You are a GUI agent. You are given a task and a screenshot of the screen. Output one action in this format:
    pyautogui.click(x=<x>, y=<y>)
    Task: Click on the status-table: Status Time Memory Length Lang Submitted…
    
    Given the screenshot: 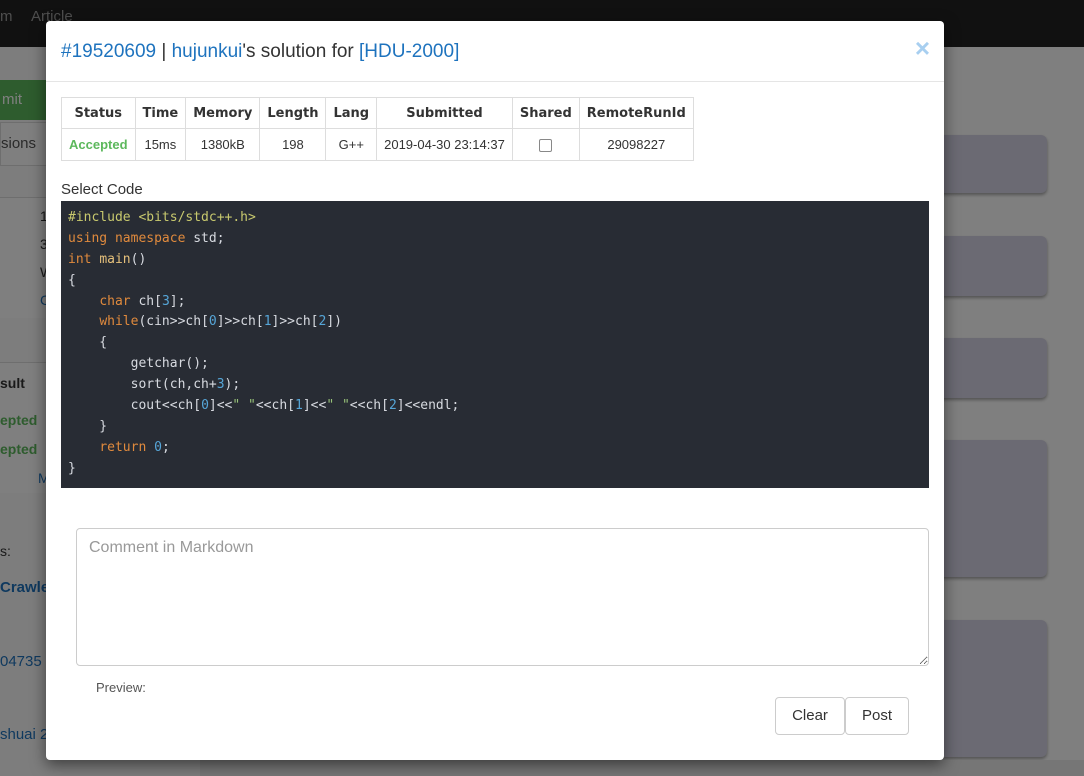 What is the action you would take?
    pyautogui.click(x=377, y=129)
    